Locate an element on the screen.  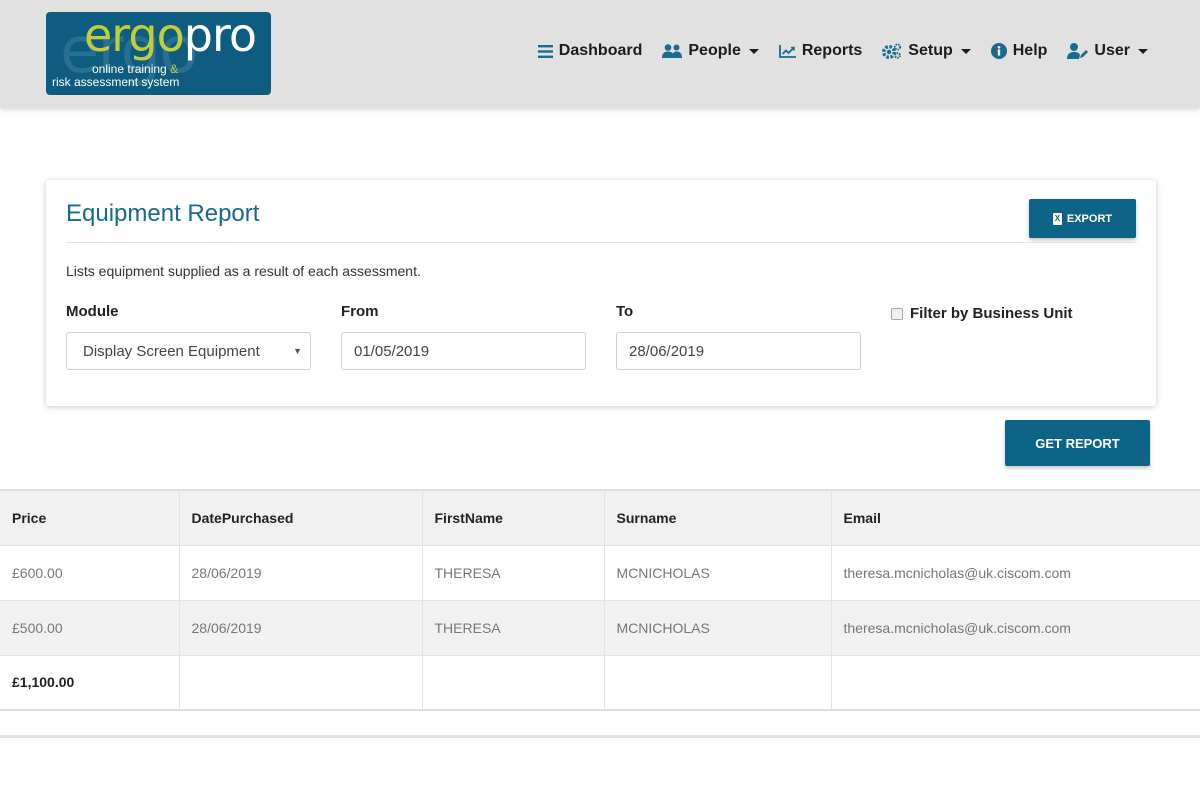
nav-label: People is located at coordinates (714, 50).